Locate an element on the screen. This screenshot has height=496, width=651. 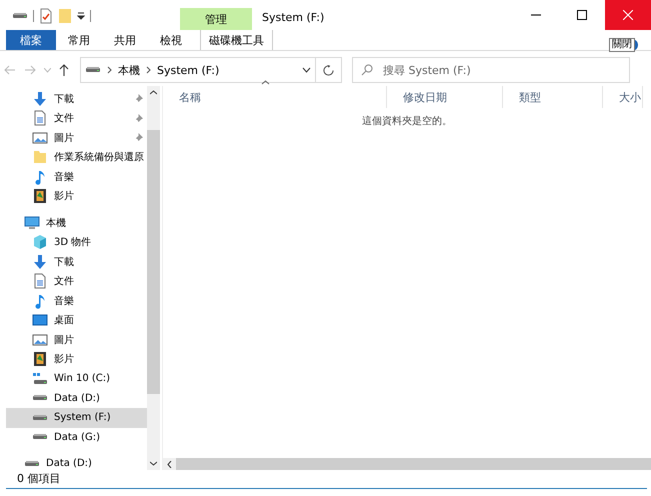
tooltip: 關閉 is located at coordinates (622, 45).